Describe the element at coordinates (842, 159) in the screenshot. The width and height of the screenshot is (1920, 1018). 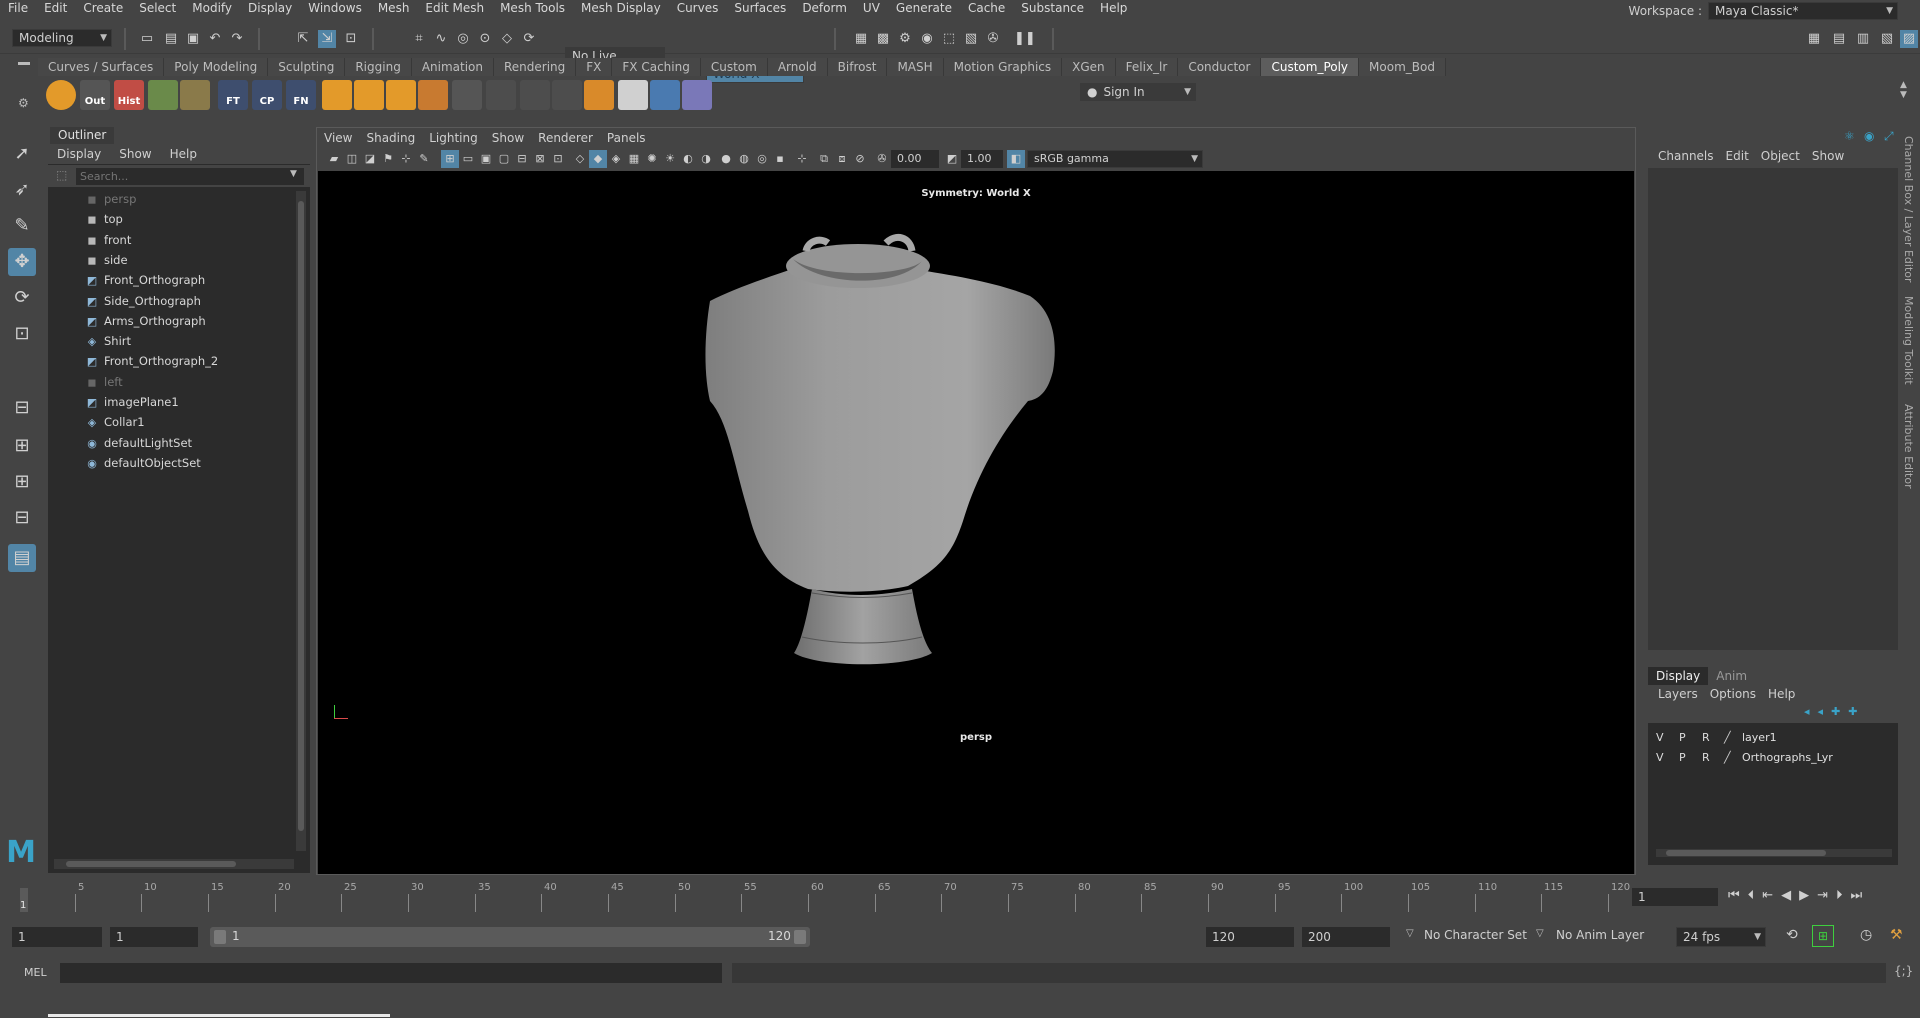
I see `frame-selected-icon: ⧈` at that location.